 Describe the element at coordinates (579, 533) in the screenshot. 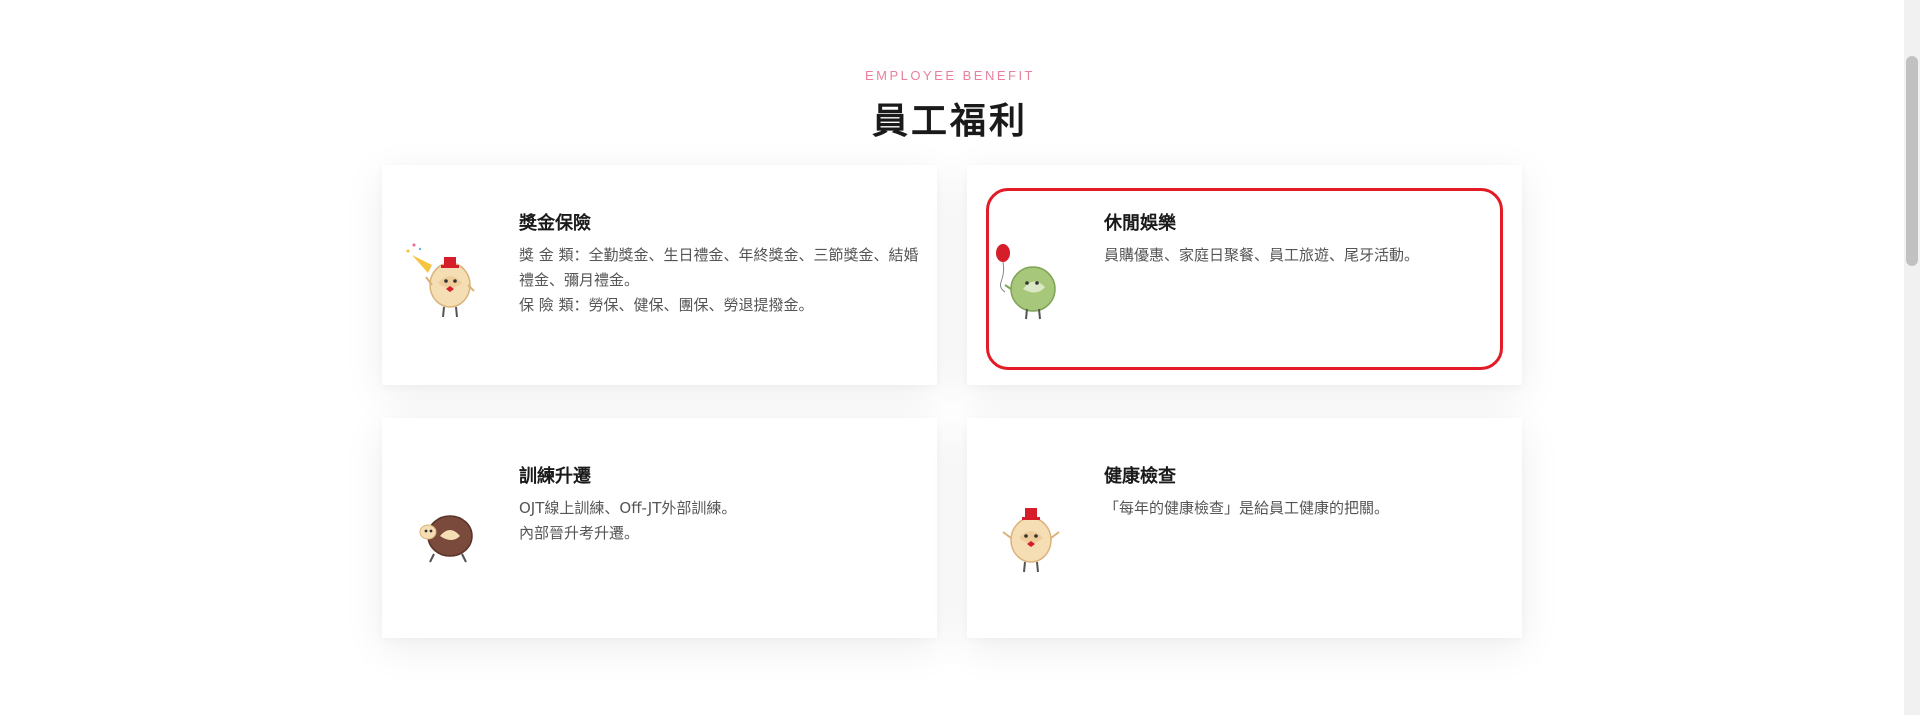

I see `card-line: 內部晉升考升遷。` at that location.